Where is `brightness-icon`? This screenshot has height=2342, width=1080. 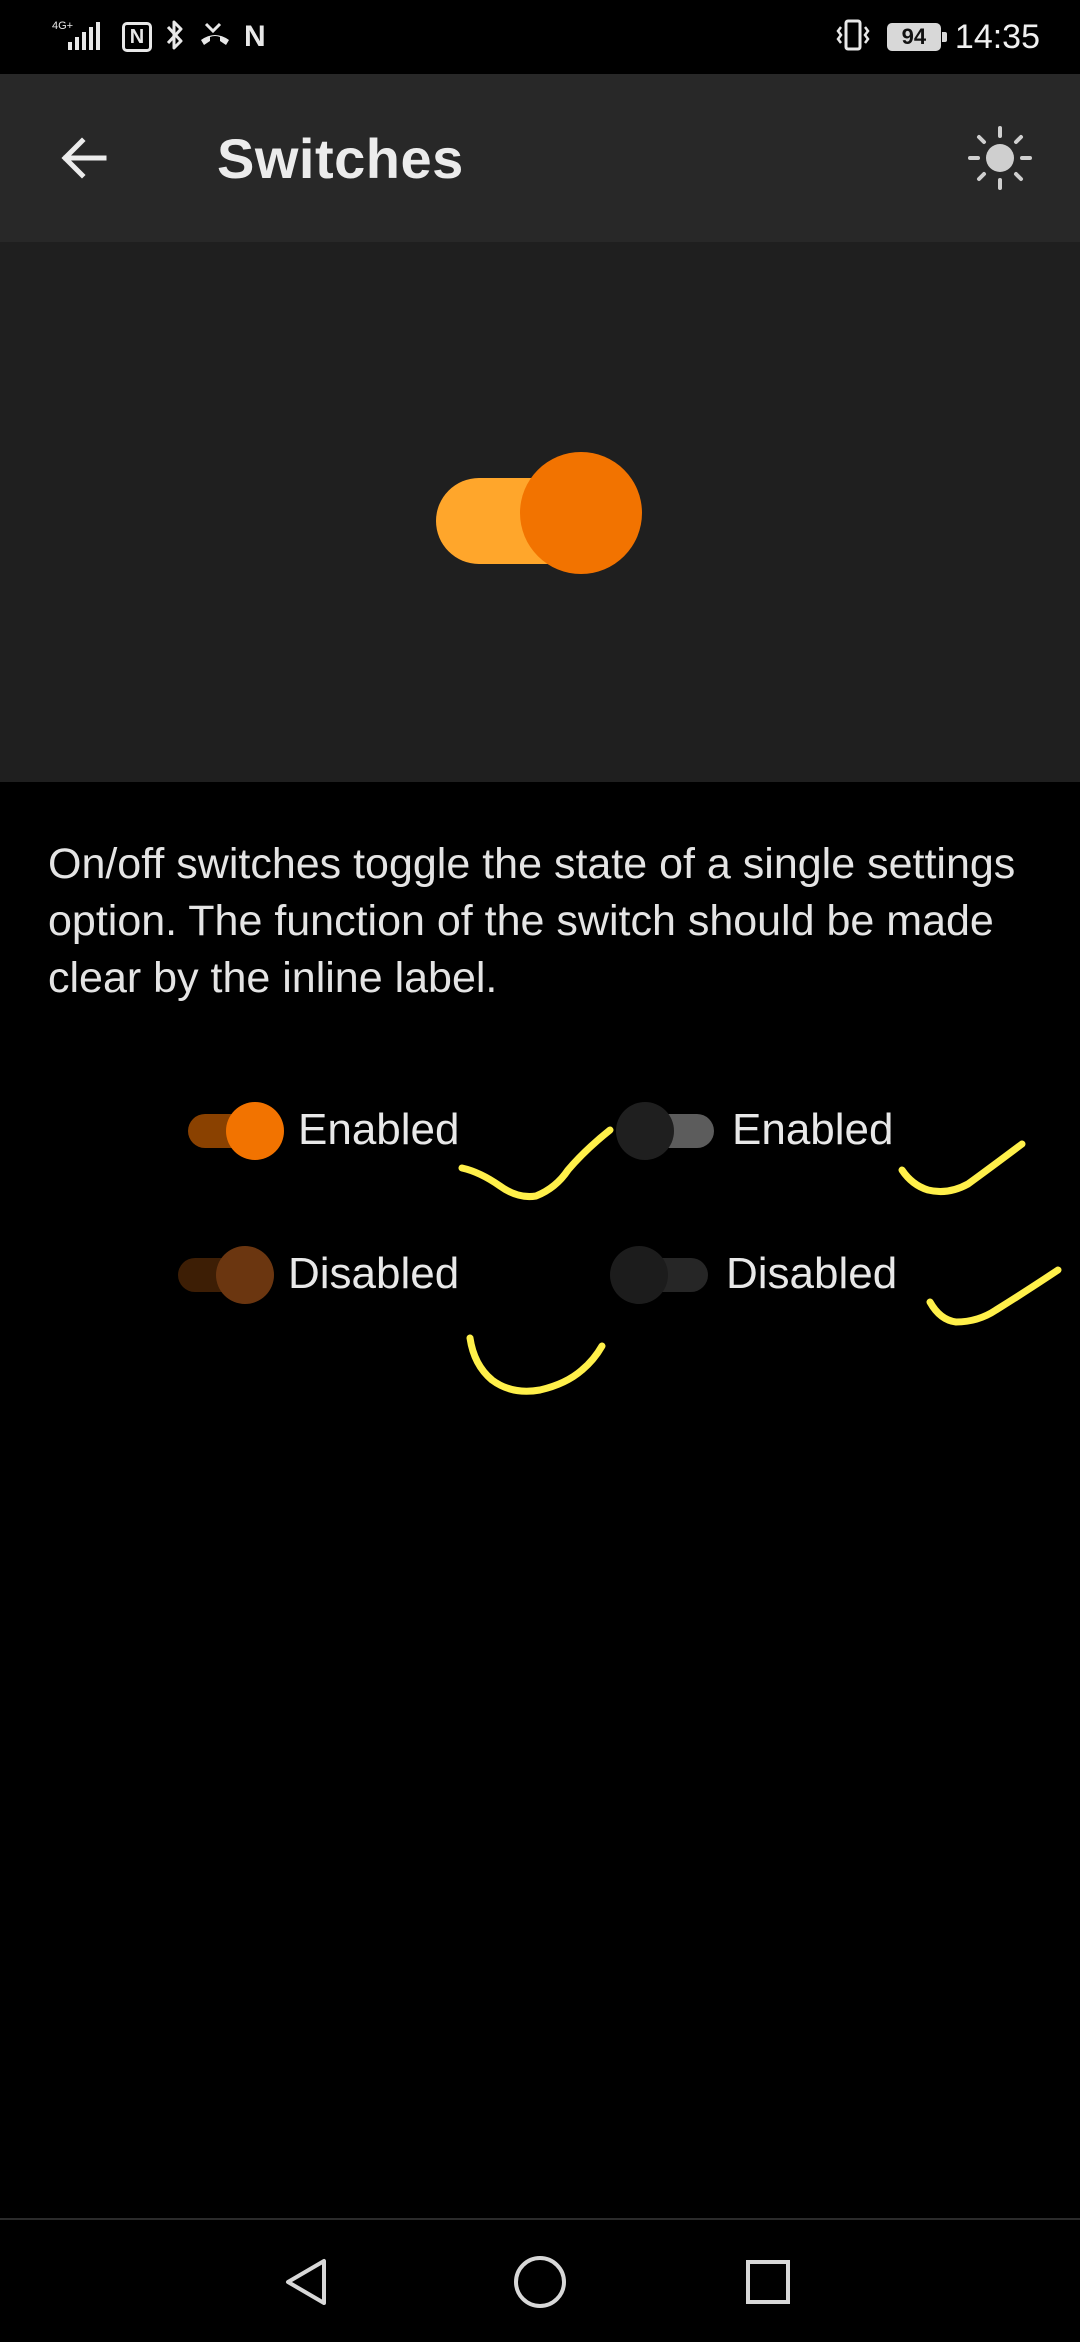 brightness-icon is located at coordinates (1000, 158).